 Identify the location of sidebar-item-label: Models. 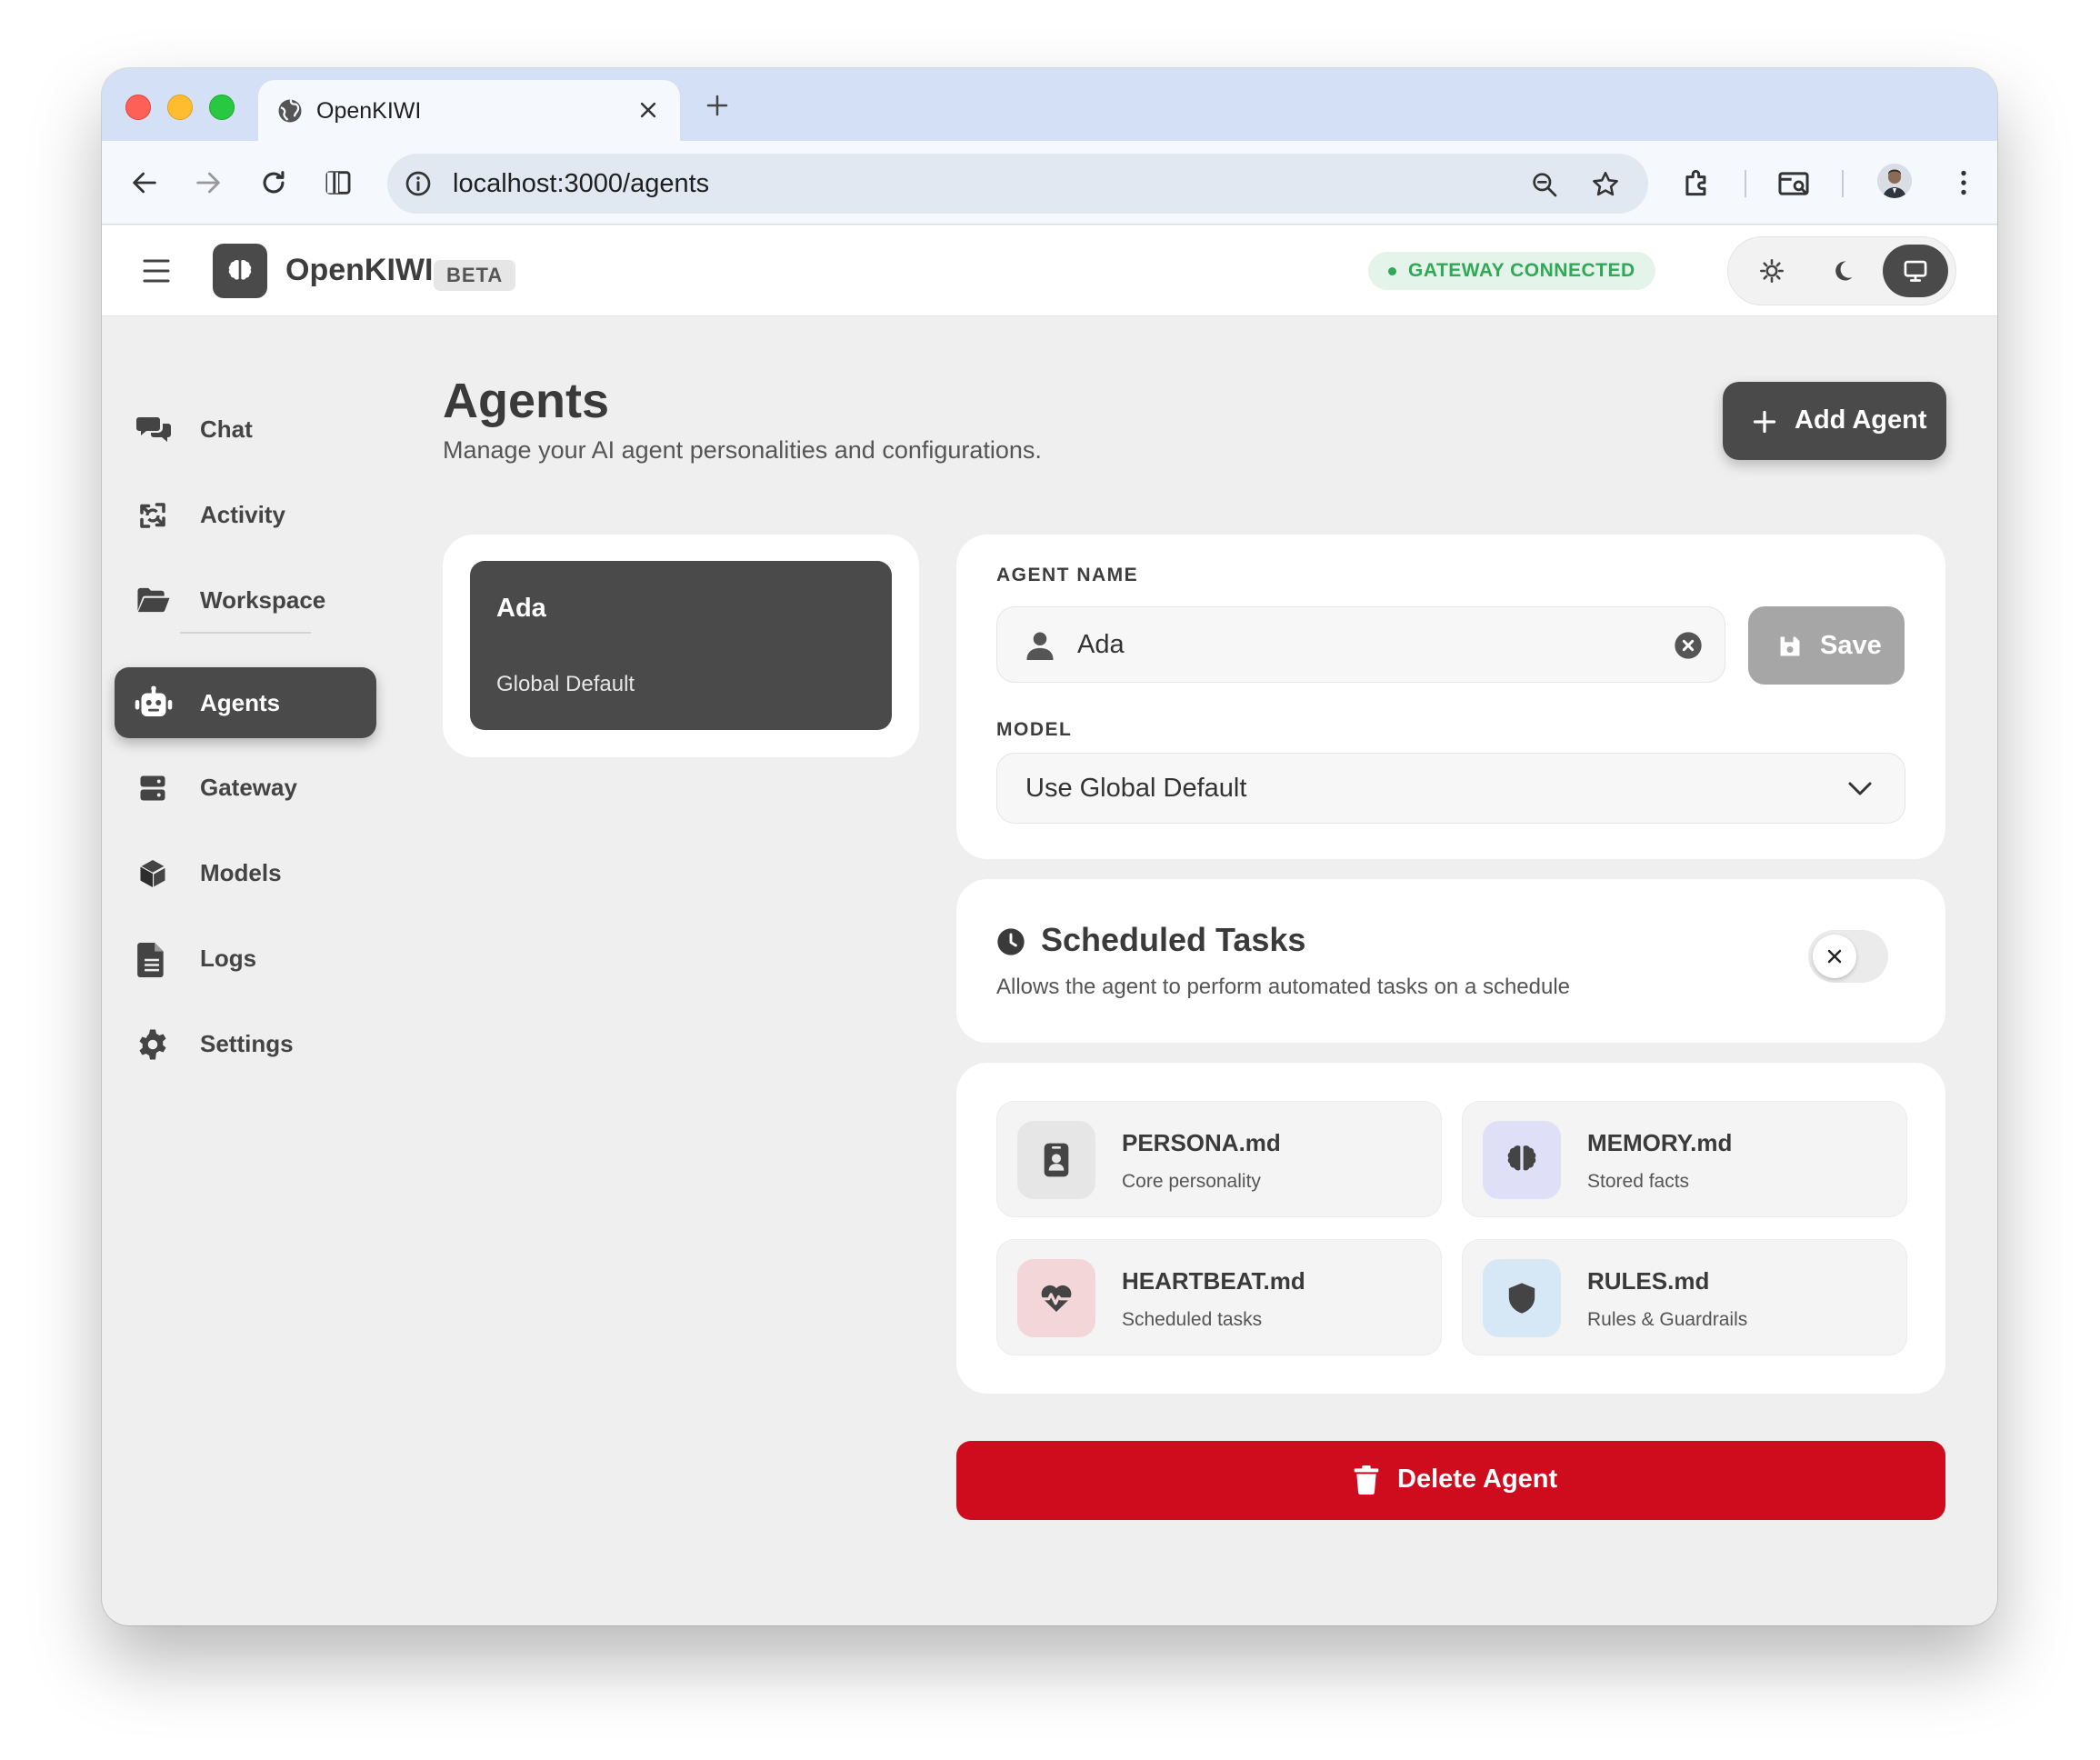
(241, 873).